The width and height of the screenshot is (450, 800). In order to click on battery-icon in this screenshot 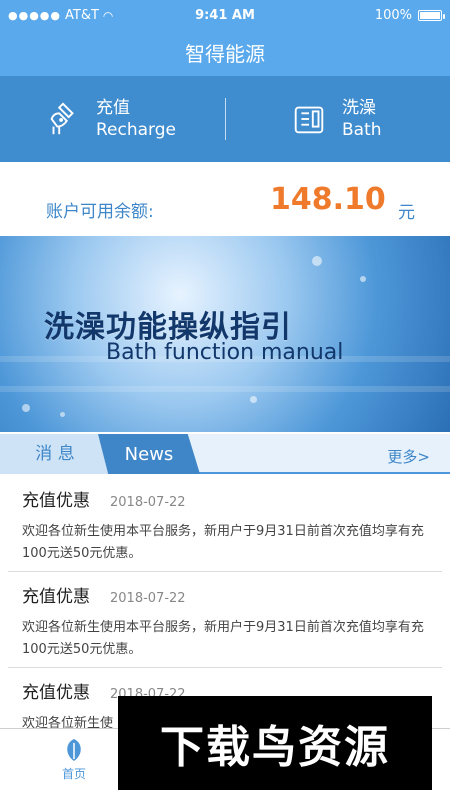, I will do `click(431, 15)`.